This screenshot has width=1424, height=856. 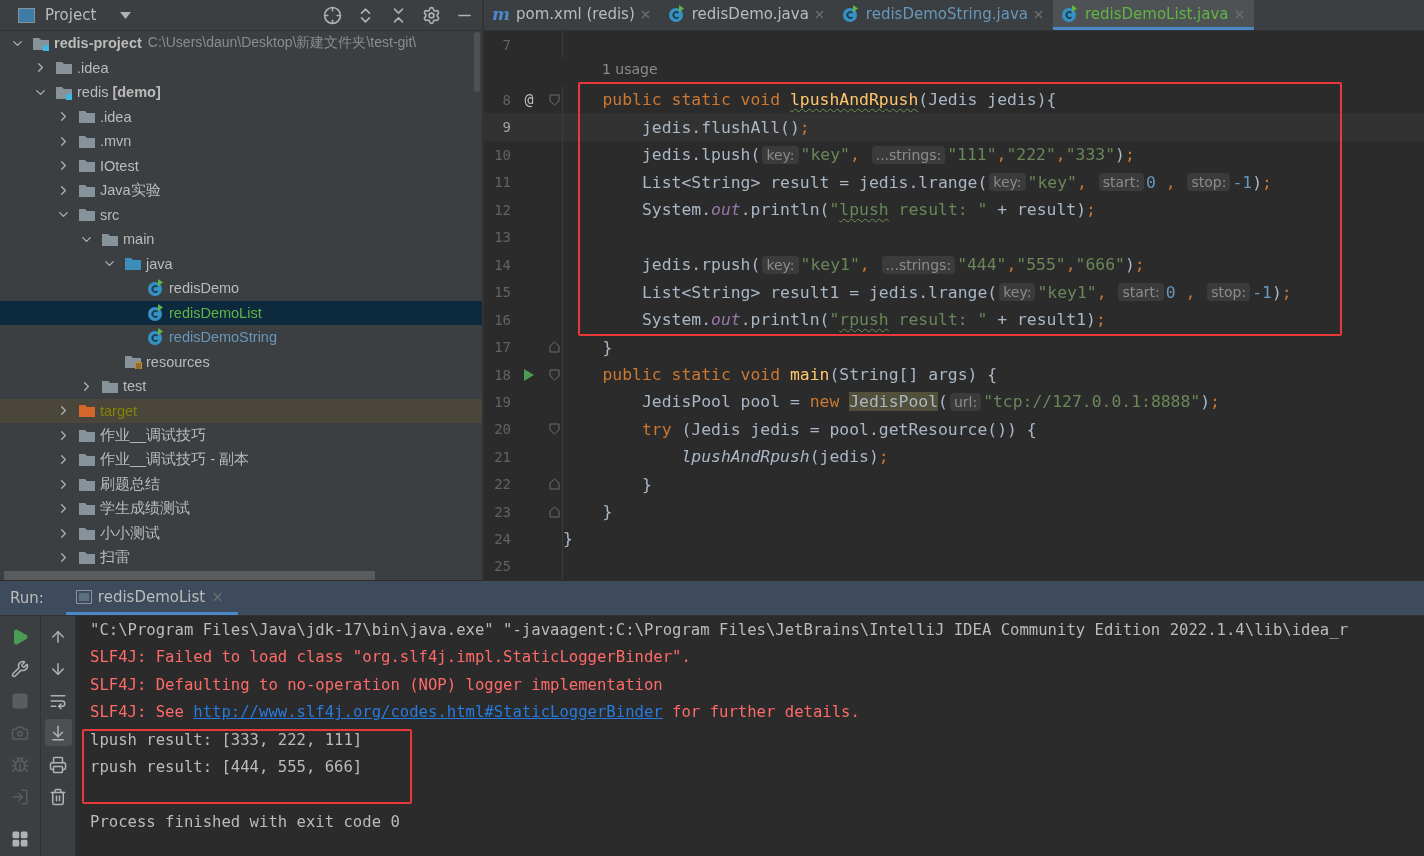 What do you see at coordinates (1209, 182) in the screenshot?
I see `parameter-hint: stop:` at bounding box center [1209, 182].